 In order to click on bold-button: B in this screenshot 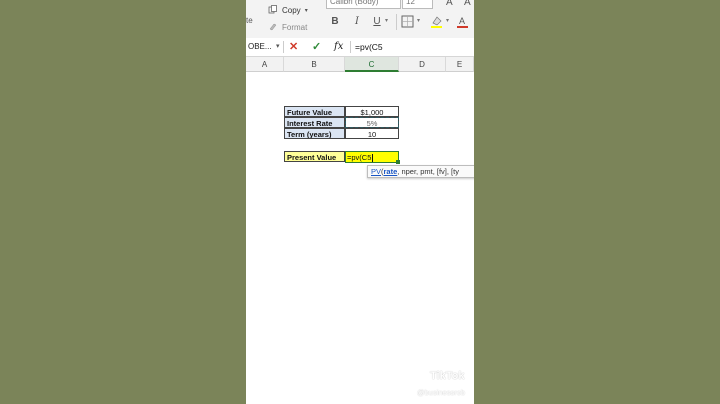, I will do `click(335, 21)`.